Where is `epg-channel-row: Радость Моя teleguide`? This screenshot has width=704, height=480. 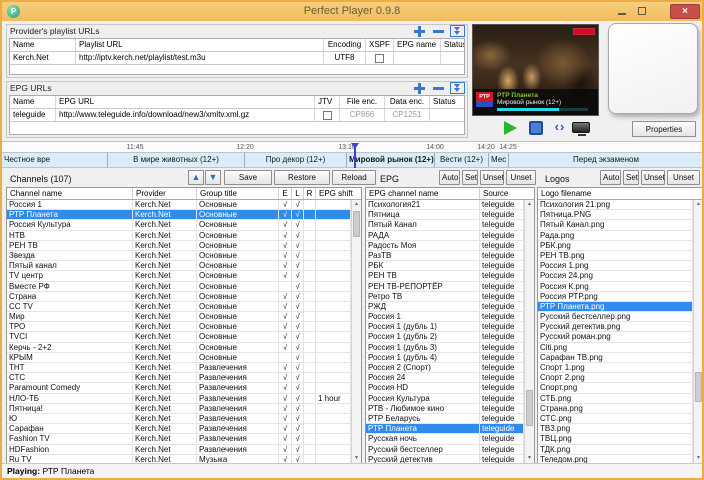 epg-channel-row: Радость Моя teleguide is located at coordinates (445, 245).